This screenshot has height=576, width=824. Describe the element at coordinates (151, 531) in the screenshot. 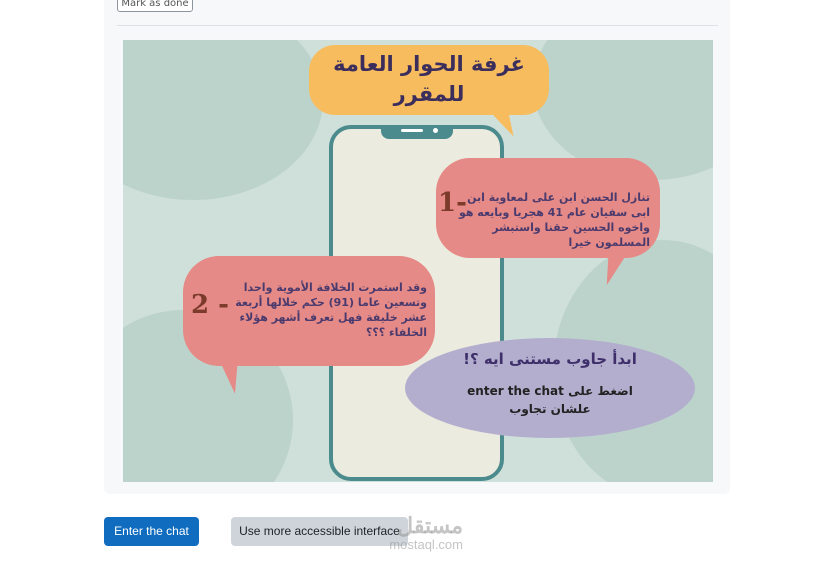

I see `enter-chat-button: Enter the chat` at that location.